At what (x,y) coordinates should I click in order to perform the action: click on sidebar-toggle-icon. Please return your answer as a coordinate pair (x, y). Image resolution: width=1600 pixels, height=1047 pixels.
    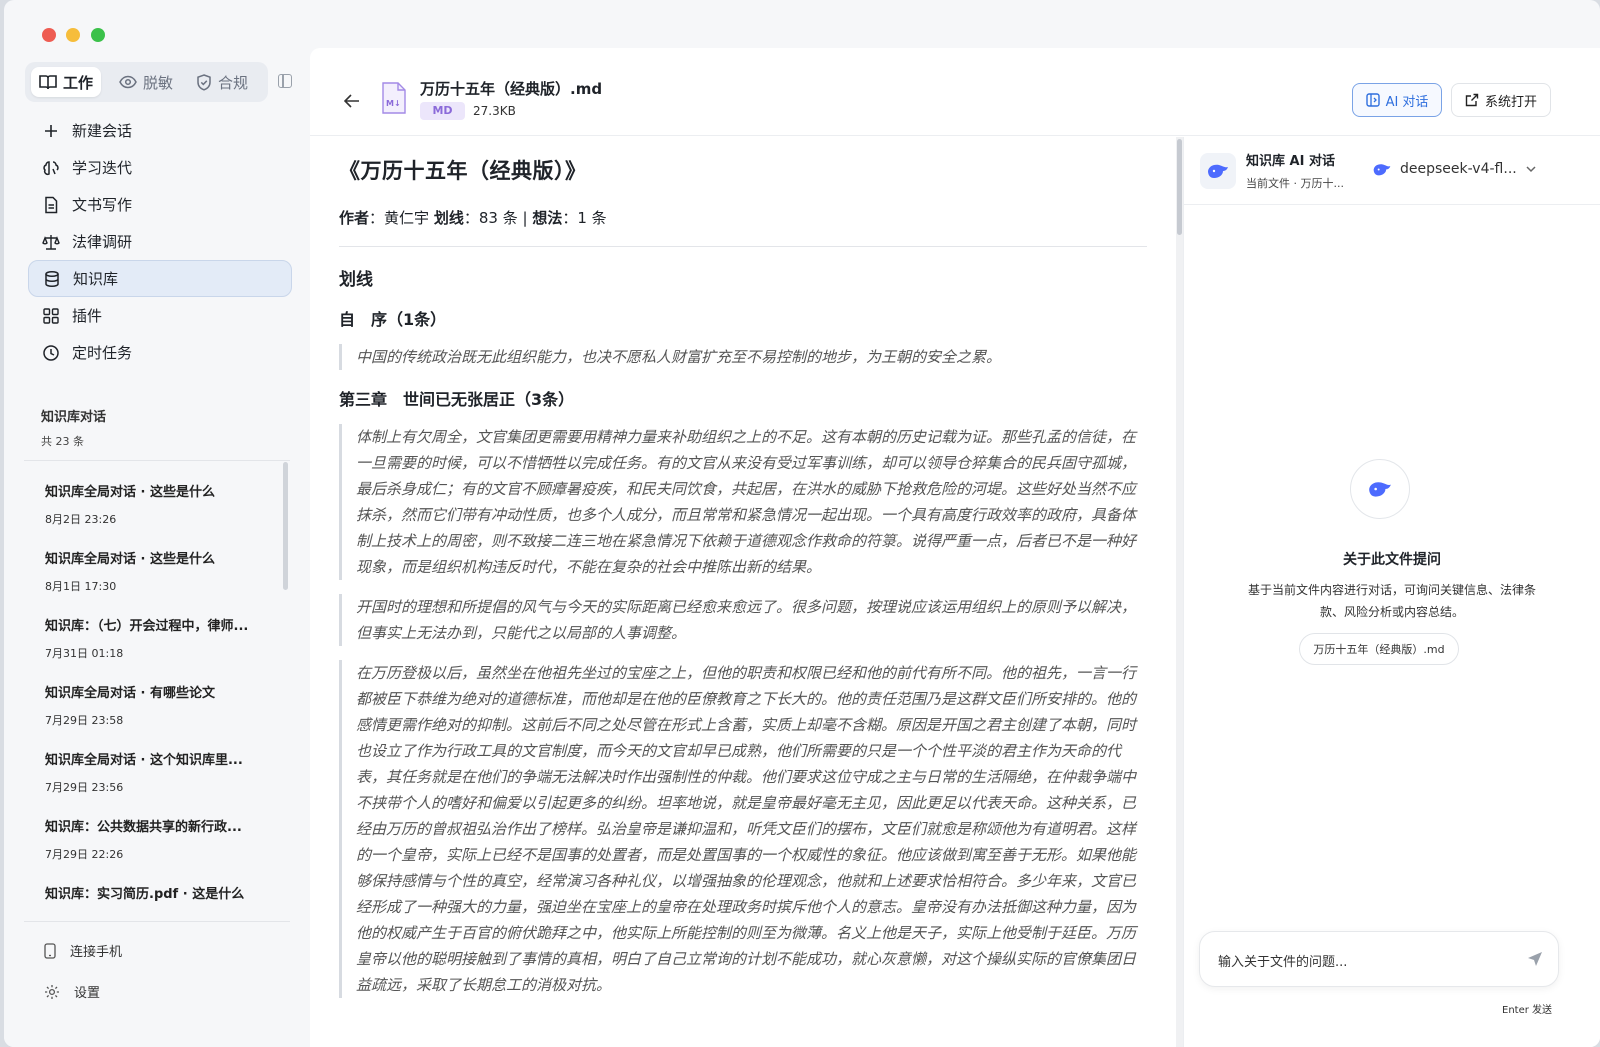
    Looking at the image, I should click on (285, 81).